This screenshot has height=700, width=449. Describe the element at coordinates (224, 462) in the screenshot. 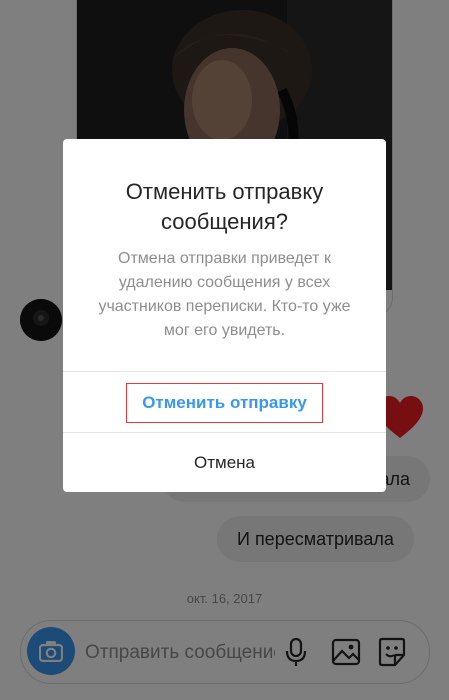

I see `cancel-button: Отмена` at that location.